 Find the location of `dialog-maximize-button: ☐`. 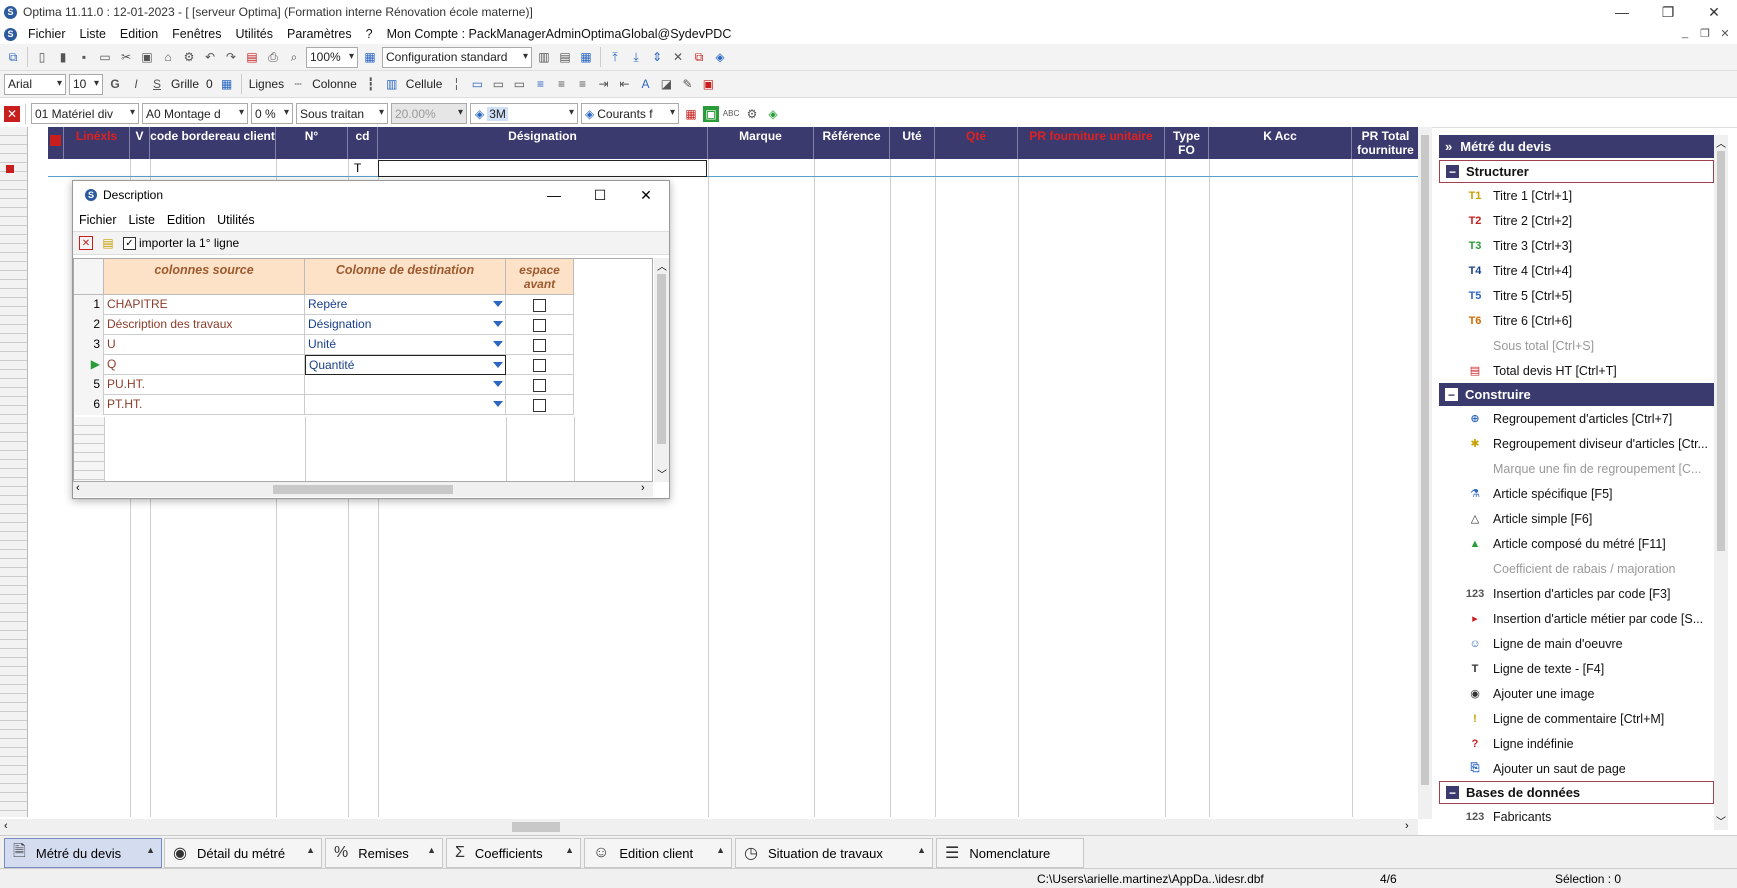

dialog-maximize-button: ☐ is located at coordinates (600, 195).